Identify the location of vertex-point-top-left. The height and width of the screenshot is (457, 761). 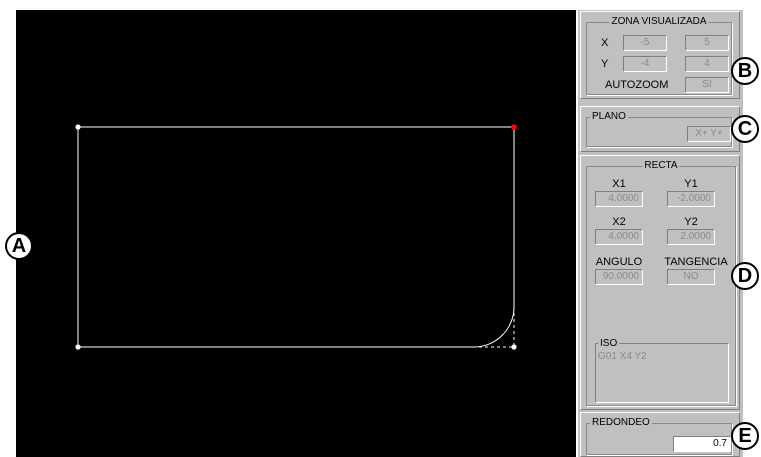
(78, 127).